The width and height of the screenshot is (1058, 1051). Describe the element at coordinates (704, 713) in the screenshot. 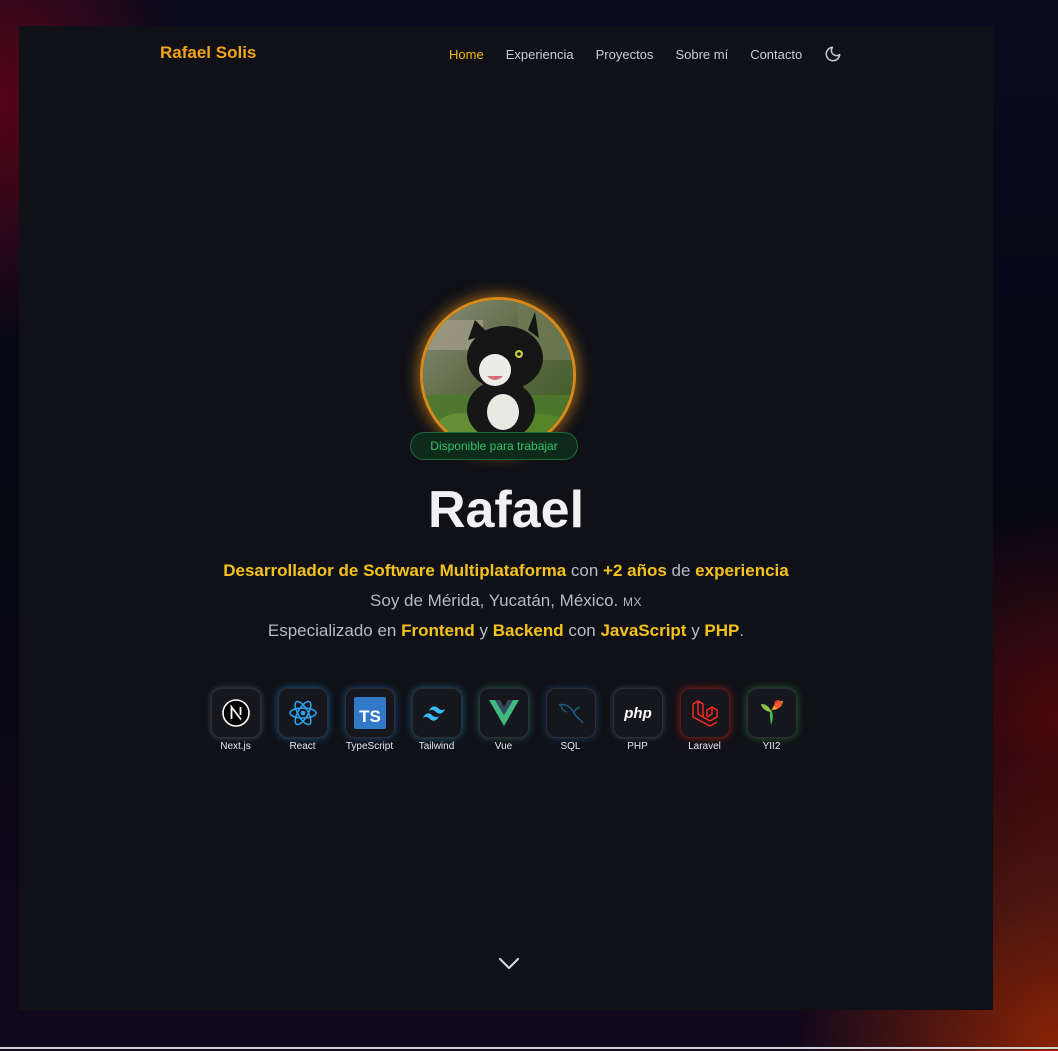

I see `laravel-icon` at that location.